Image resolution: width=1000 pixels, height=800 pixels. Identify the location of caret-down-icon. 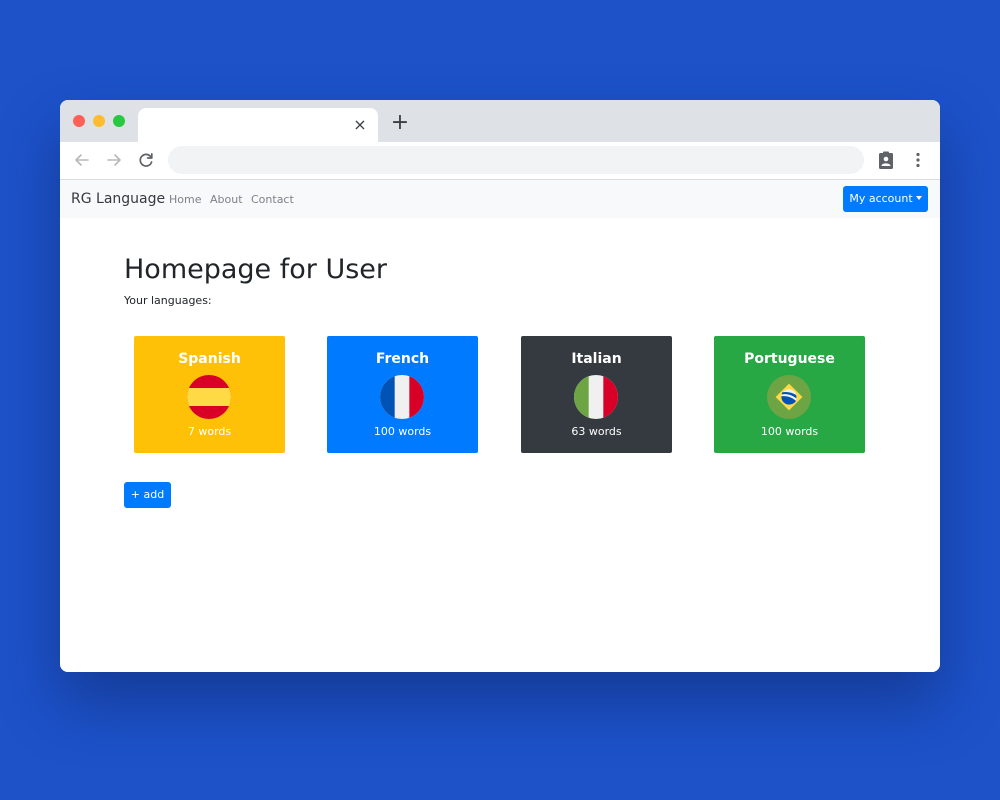
(918, 198).